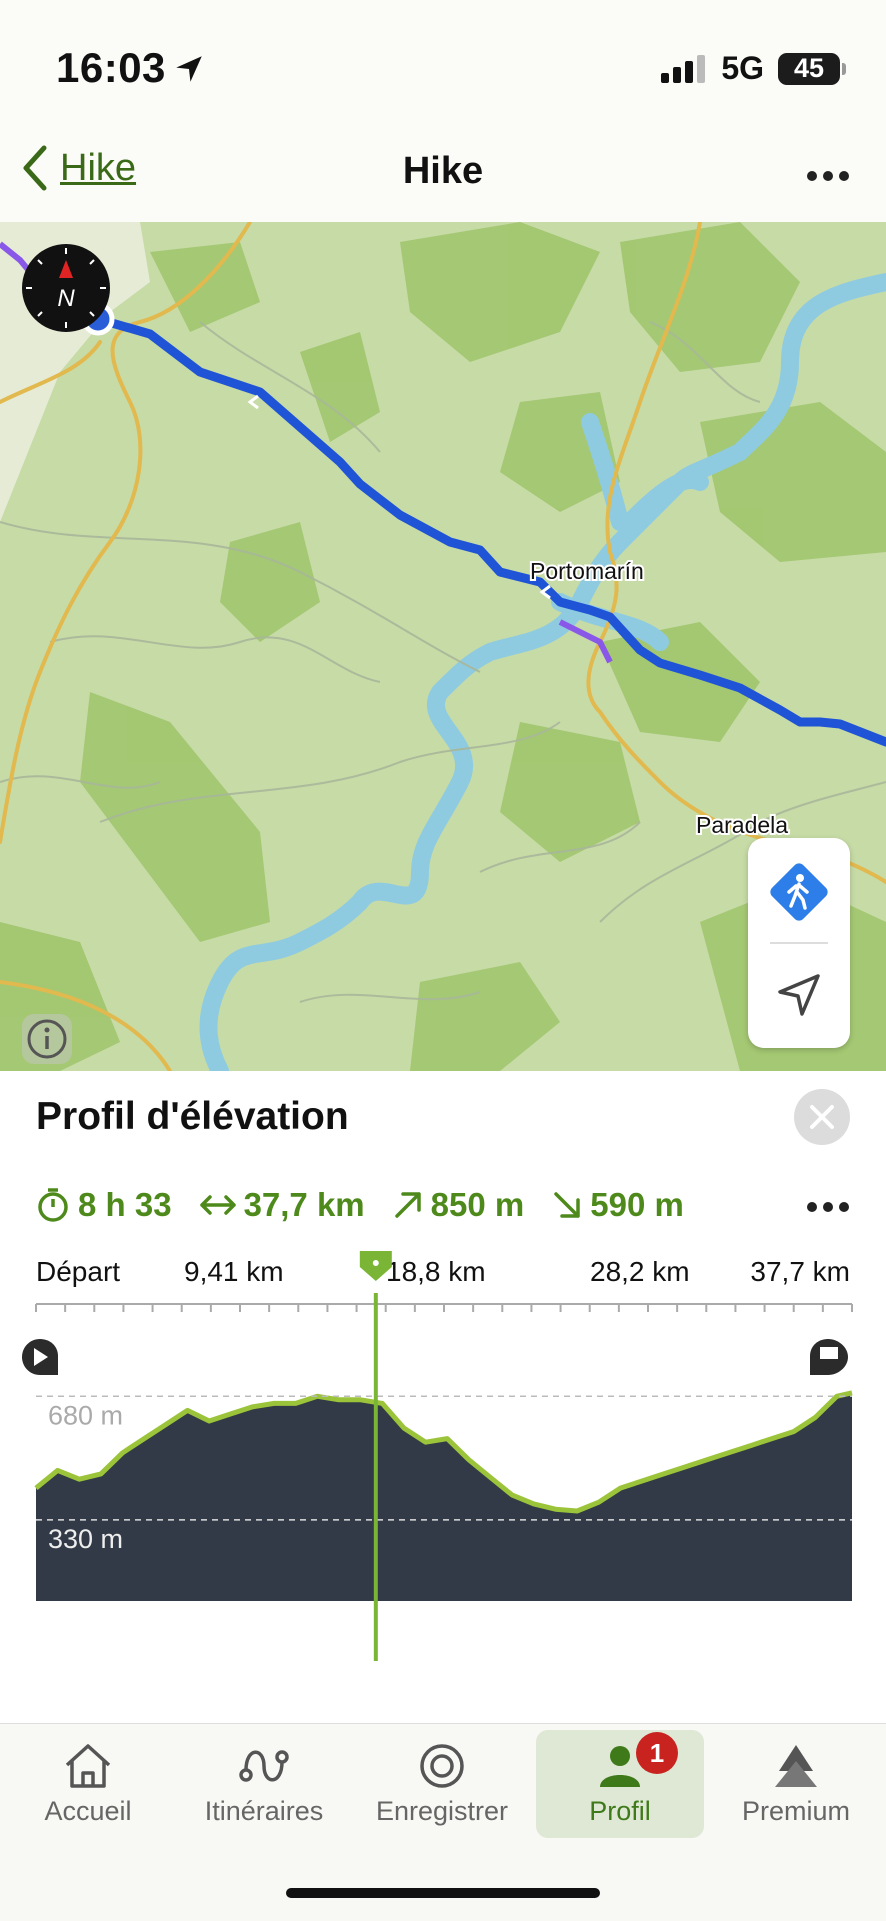 This screenshot has height=1921, width=886. I want to click on battery-icon: 45, so click(812, 68).